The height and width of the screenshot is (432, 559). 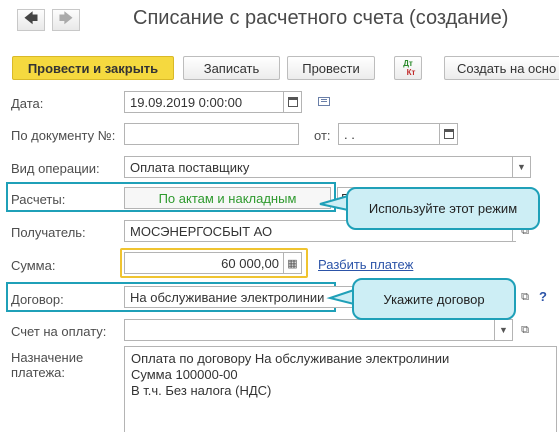 I want to click on mode-callout: Используйте этот режим, so click(x=443, y=208).